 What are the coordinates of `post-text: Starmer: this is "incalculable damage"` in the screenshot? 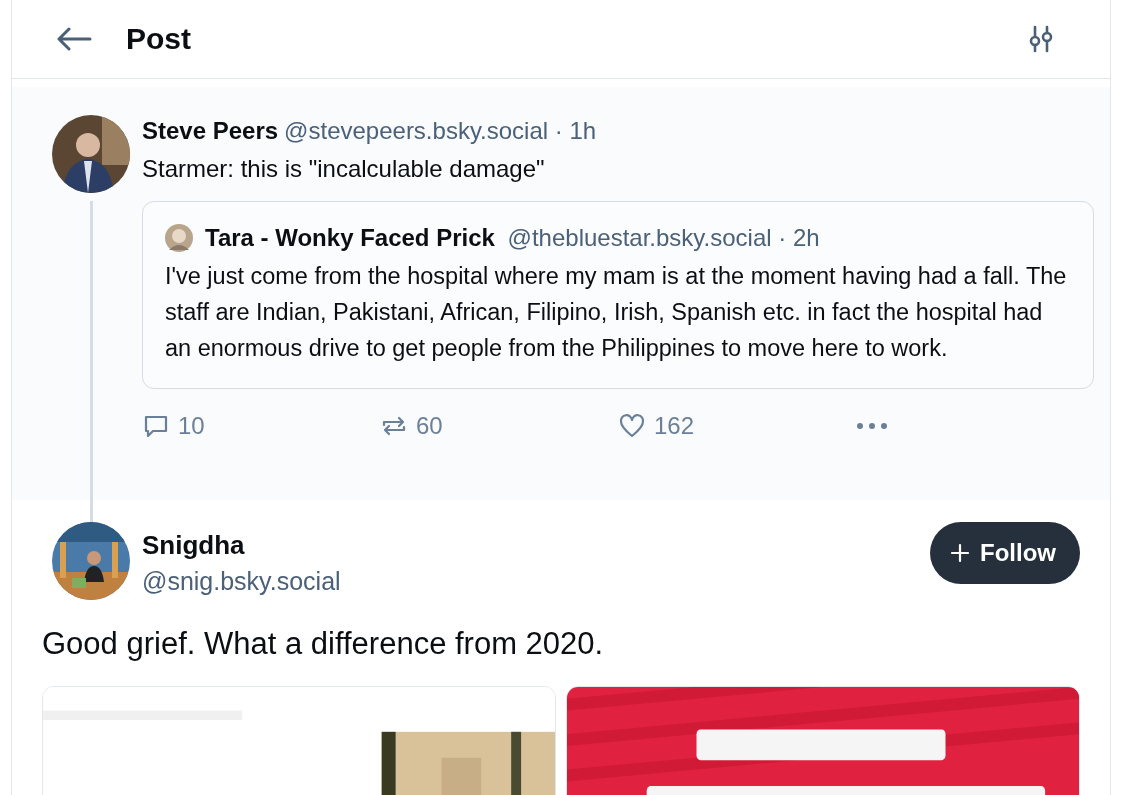 It's located at (344, 169).